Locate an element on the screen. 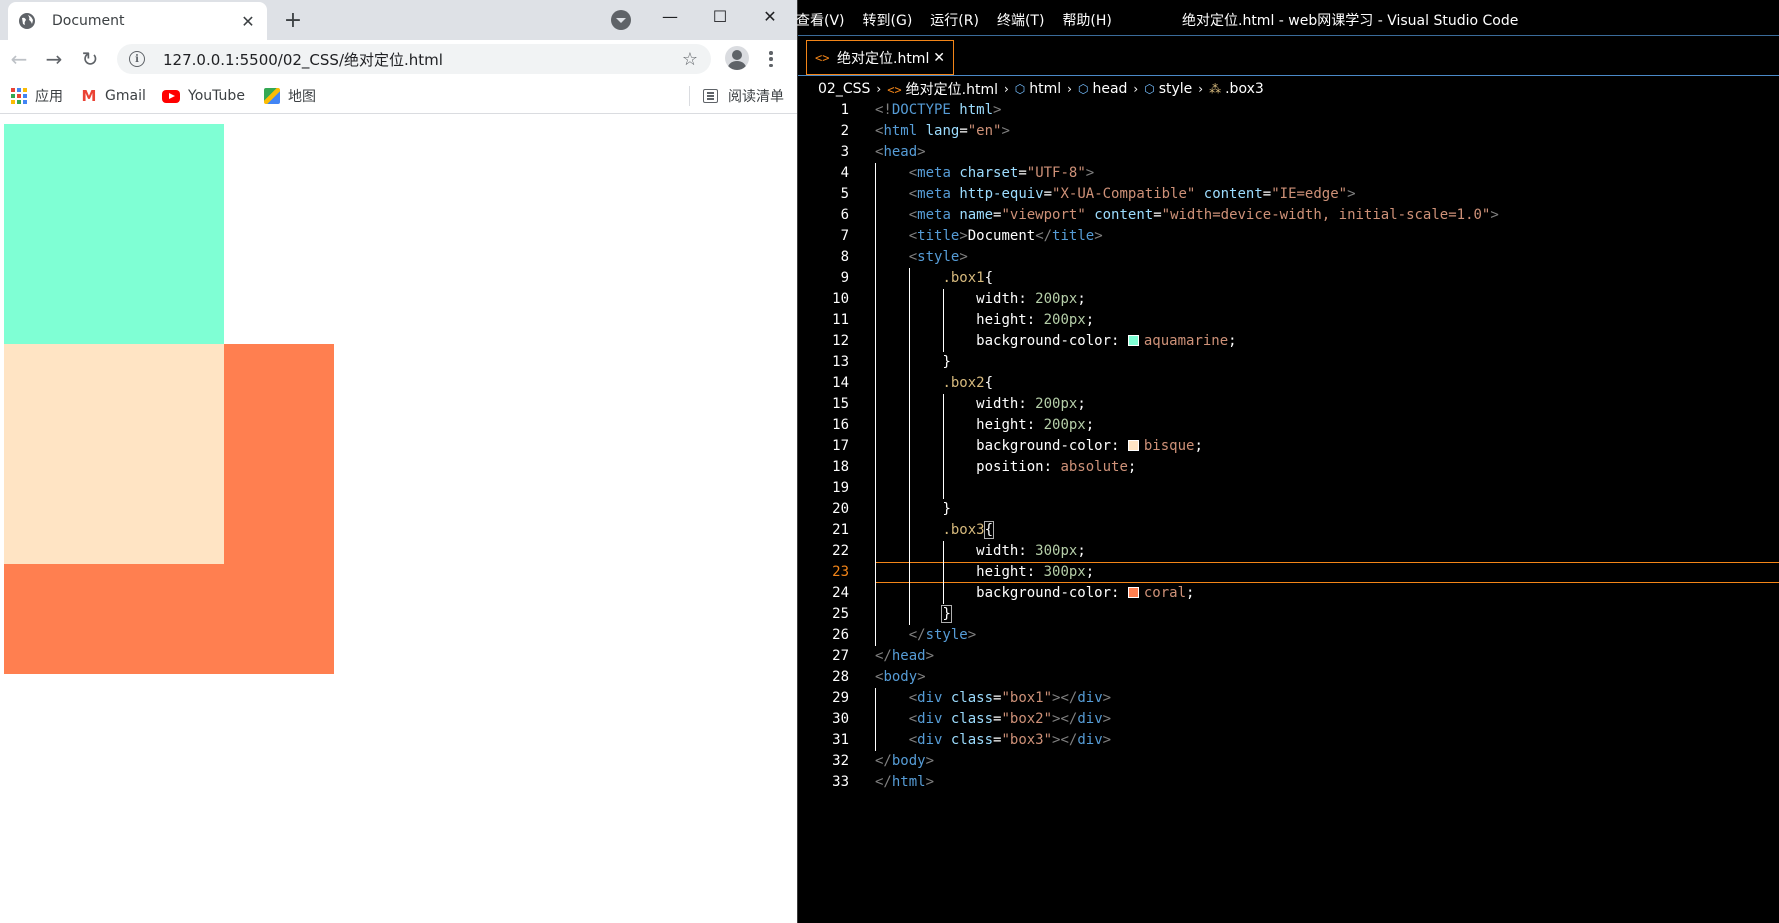 Image resolution: width=1779 pixels, height=923 pixels. code-line: 13 } is located at coordinates (1288, 362).